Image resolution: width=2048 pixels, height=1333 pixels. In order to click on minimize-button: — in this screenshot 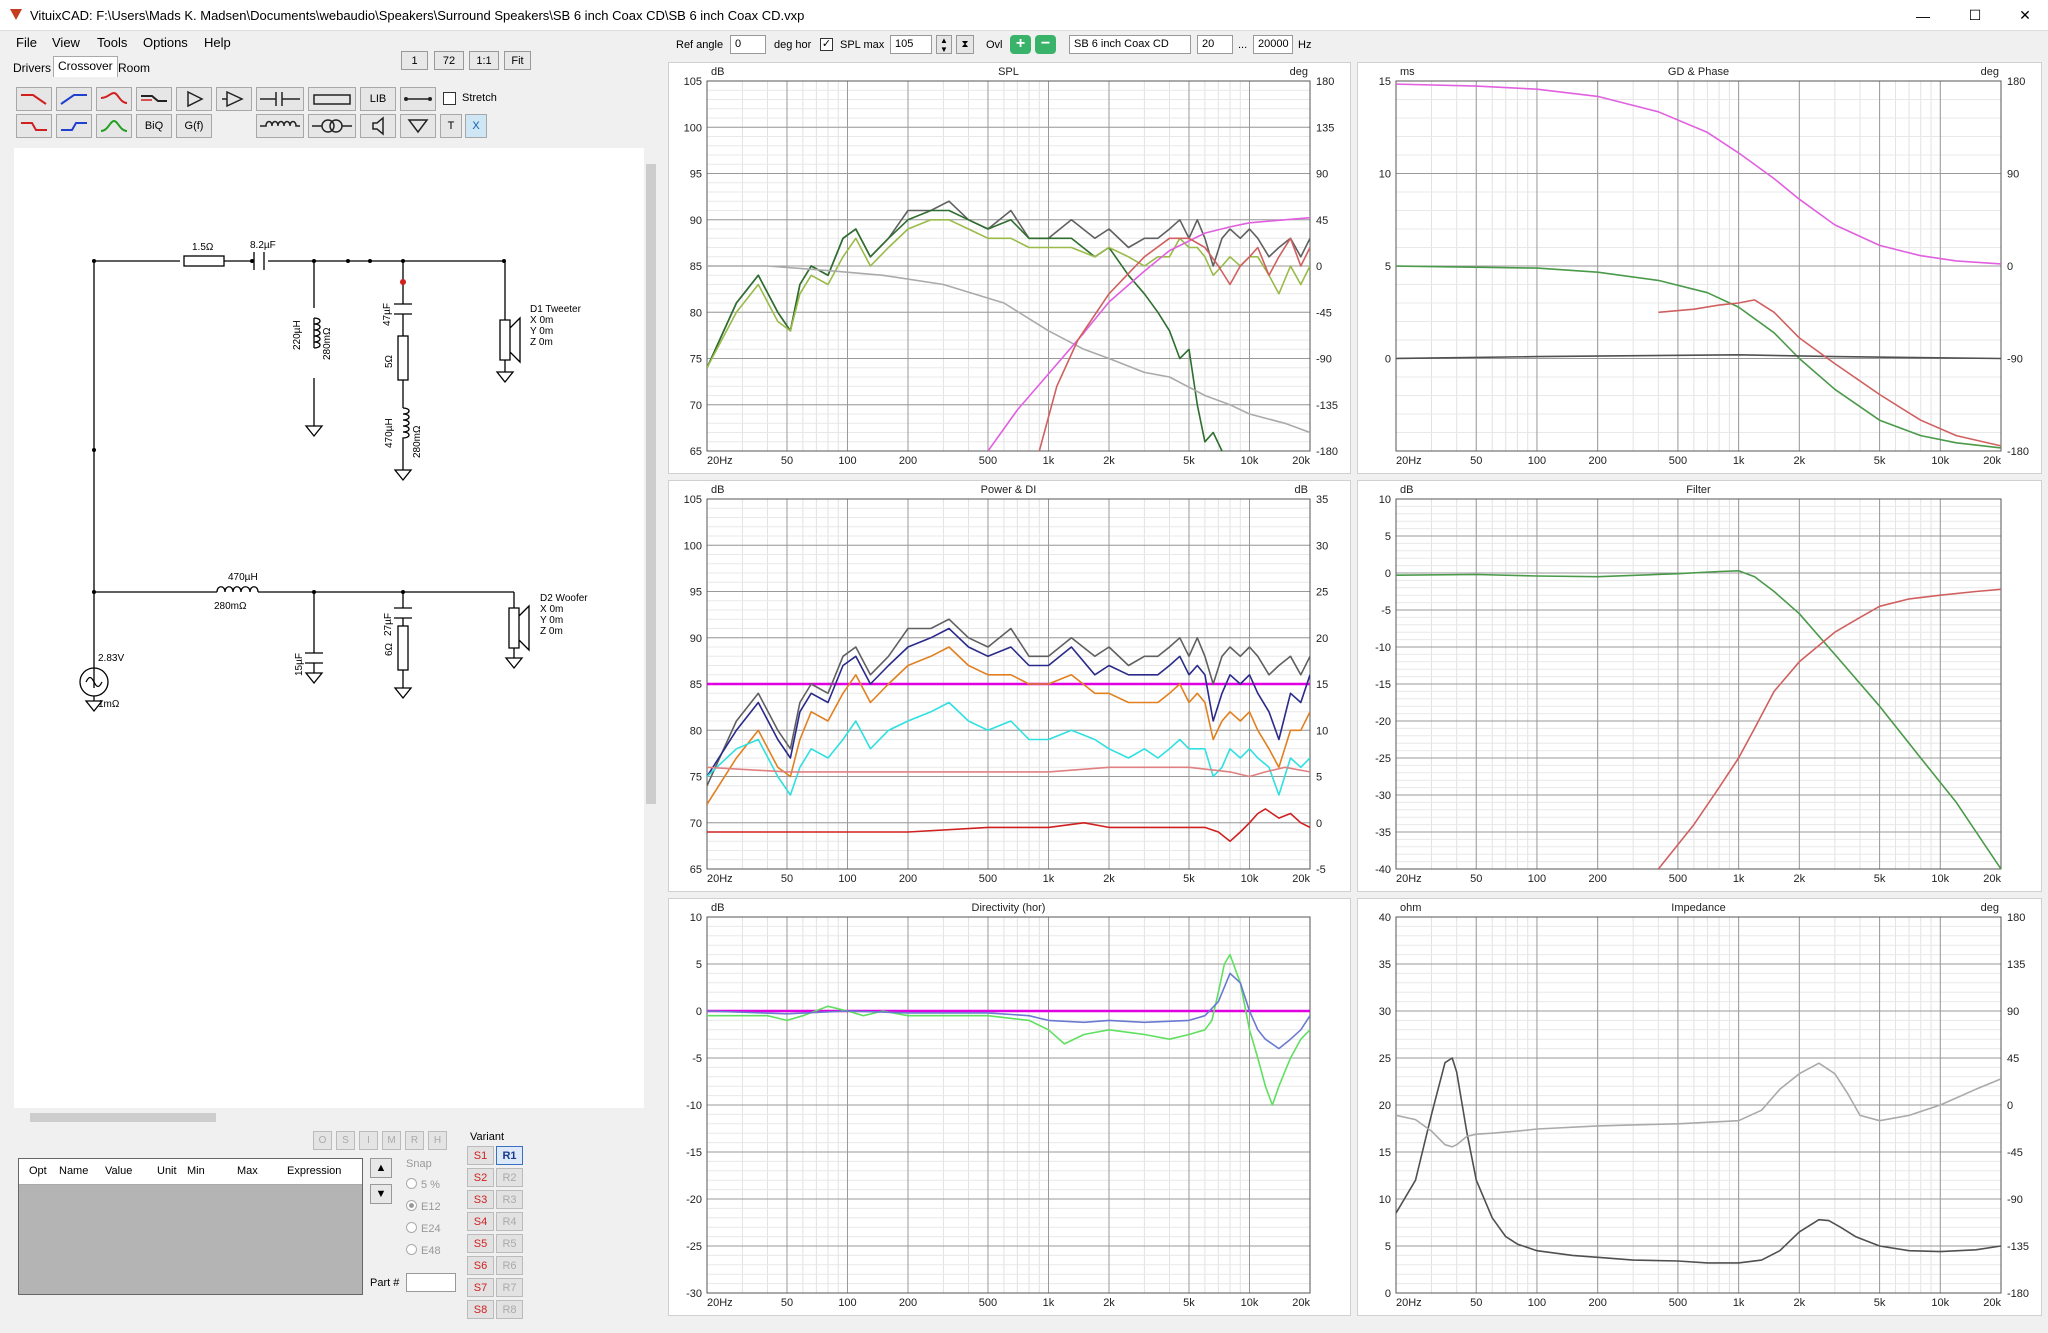, I will do `click(1923, 15)`.